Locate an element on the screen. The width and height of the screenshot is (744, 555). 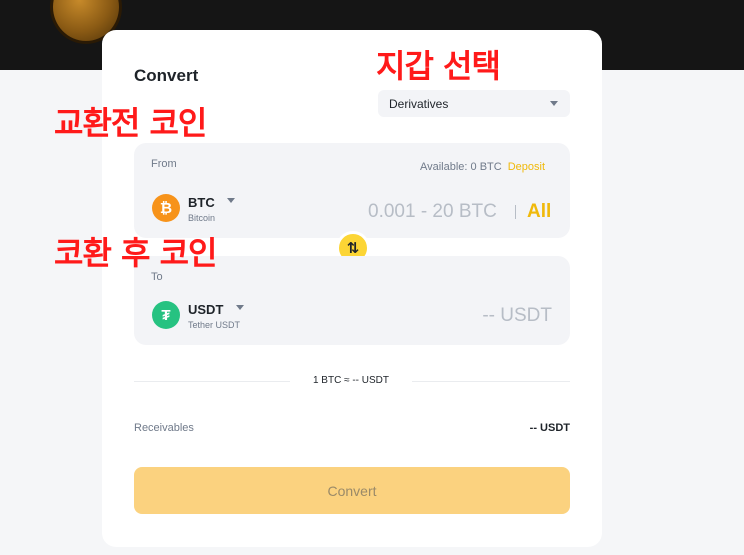
annotation-wallet-select: 지갑 선택 is located at coordinates (438, 66).